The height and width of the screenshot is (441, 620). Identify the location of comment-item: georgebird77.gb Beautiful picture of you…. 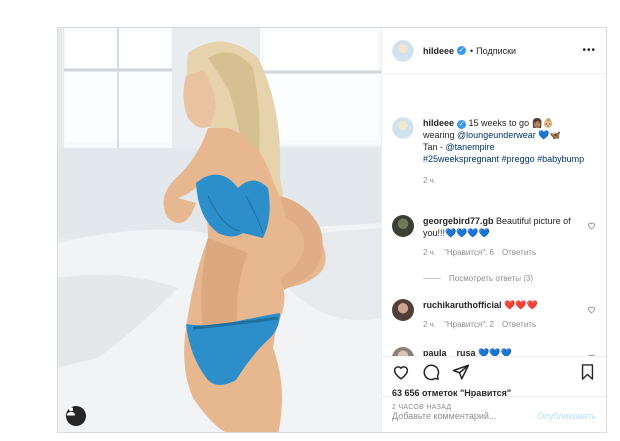
(494, 237).